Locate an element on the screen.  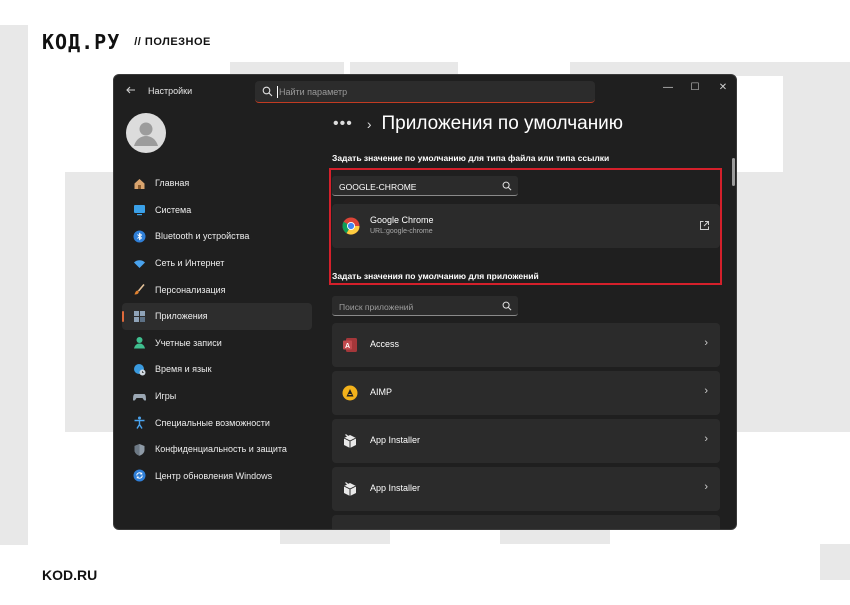
minimize-button: — is located at coordinates (668, 88).